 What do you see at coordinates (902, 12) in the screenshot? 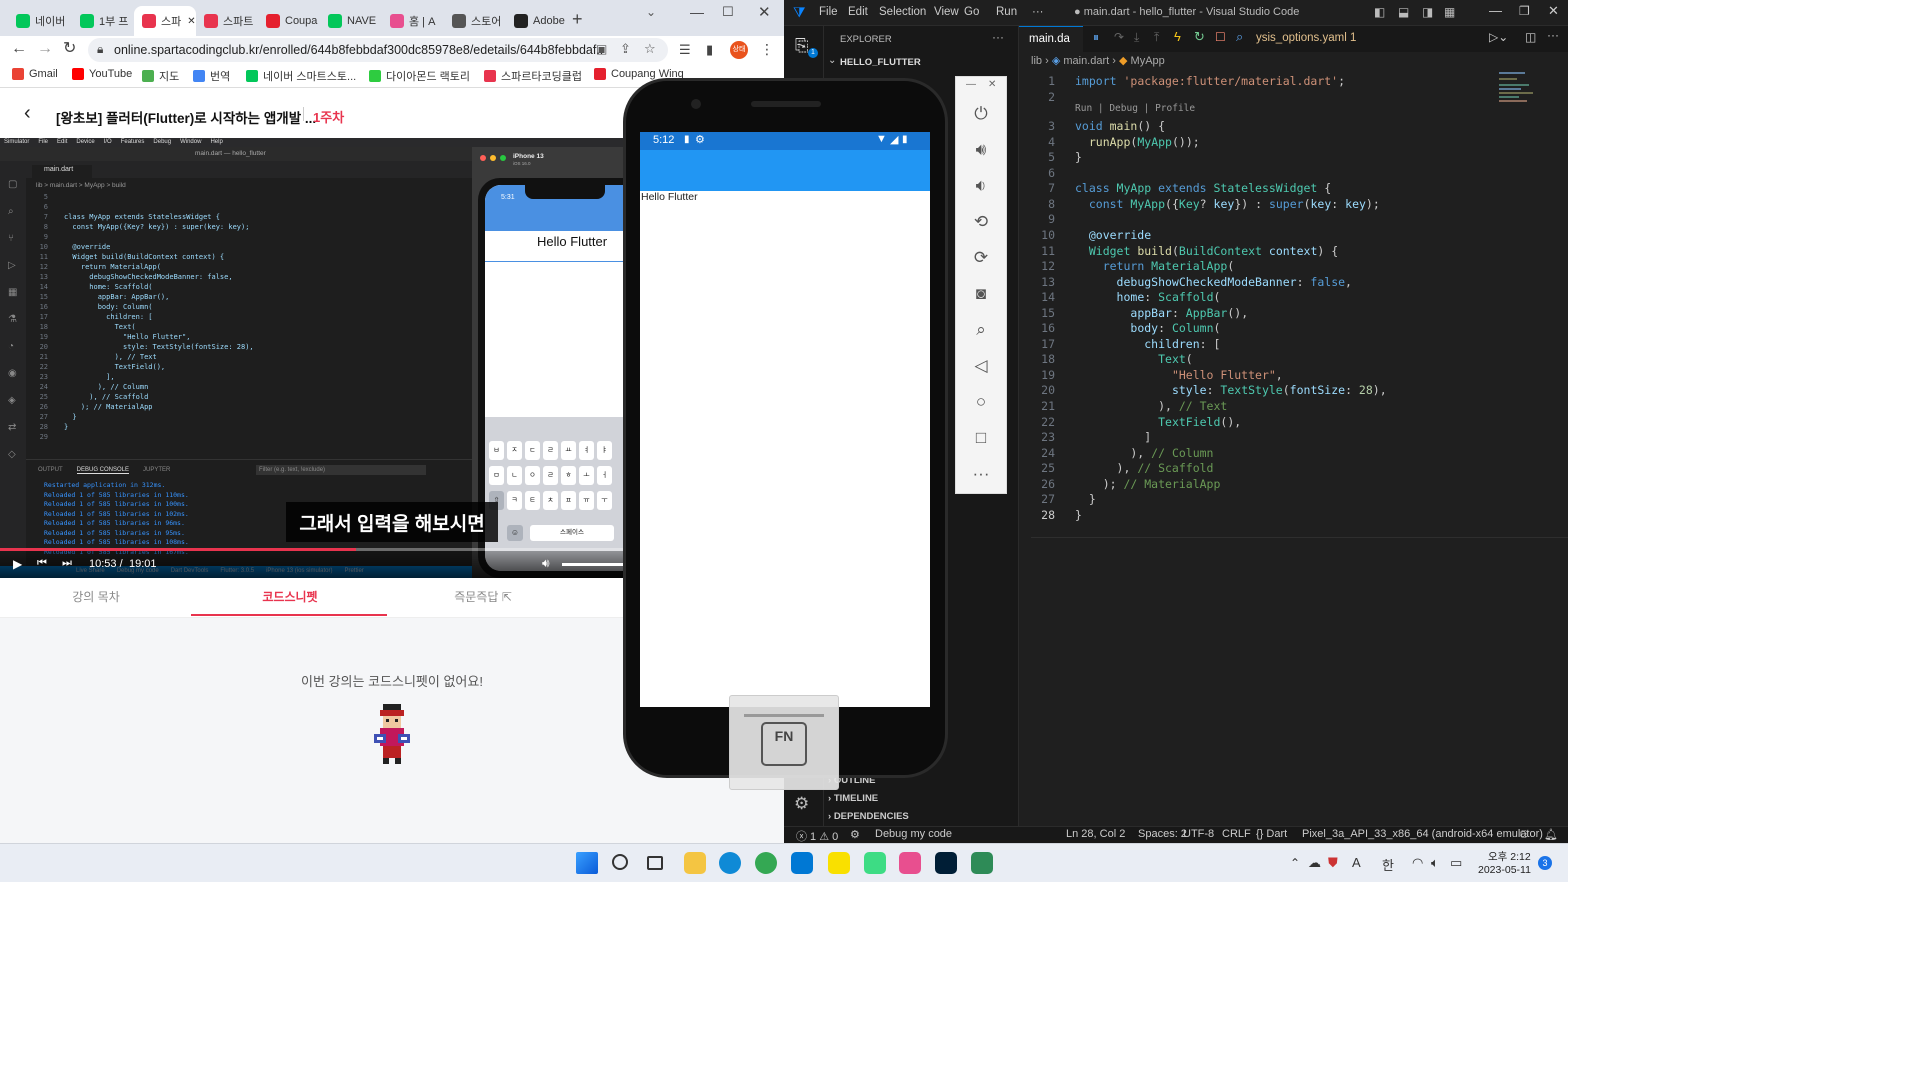
I see `vscode-menu-item: Selection` at bounding box center [902, 12].